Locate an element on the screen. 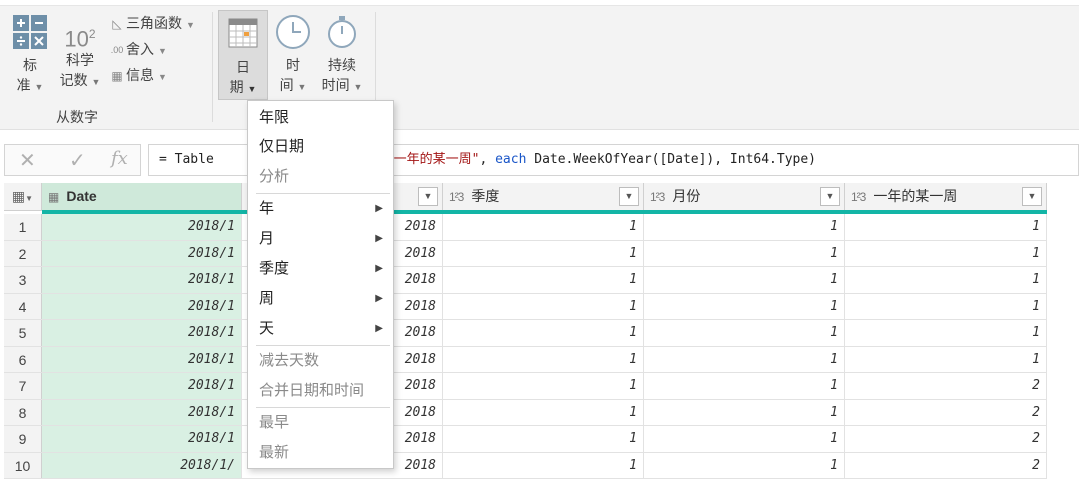  menu-item: 季度 ▶ is located at coordinates (320, 269).